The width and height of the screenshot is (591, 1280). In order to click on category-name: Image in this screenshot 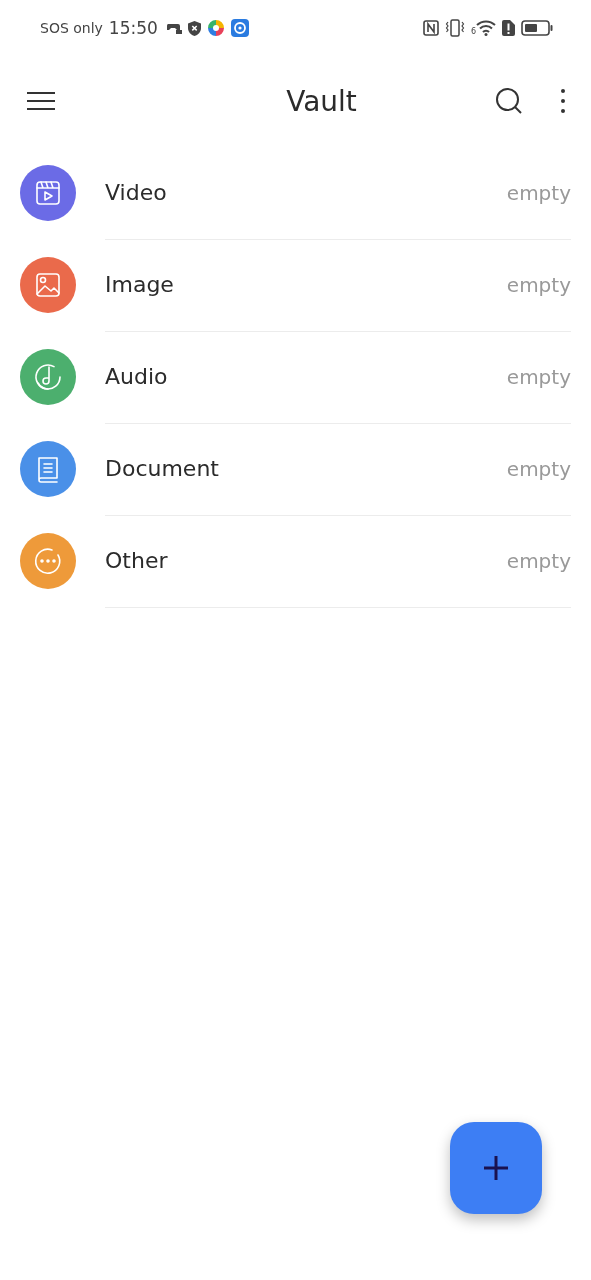, I will do `click(139, 284)`.